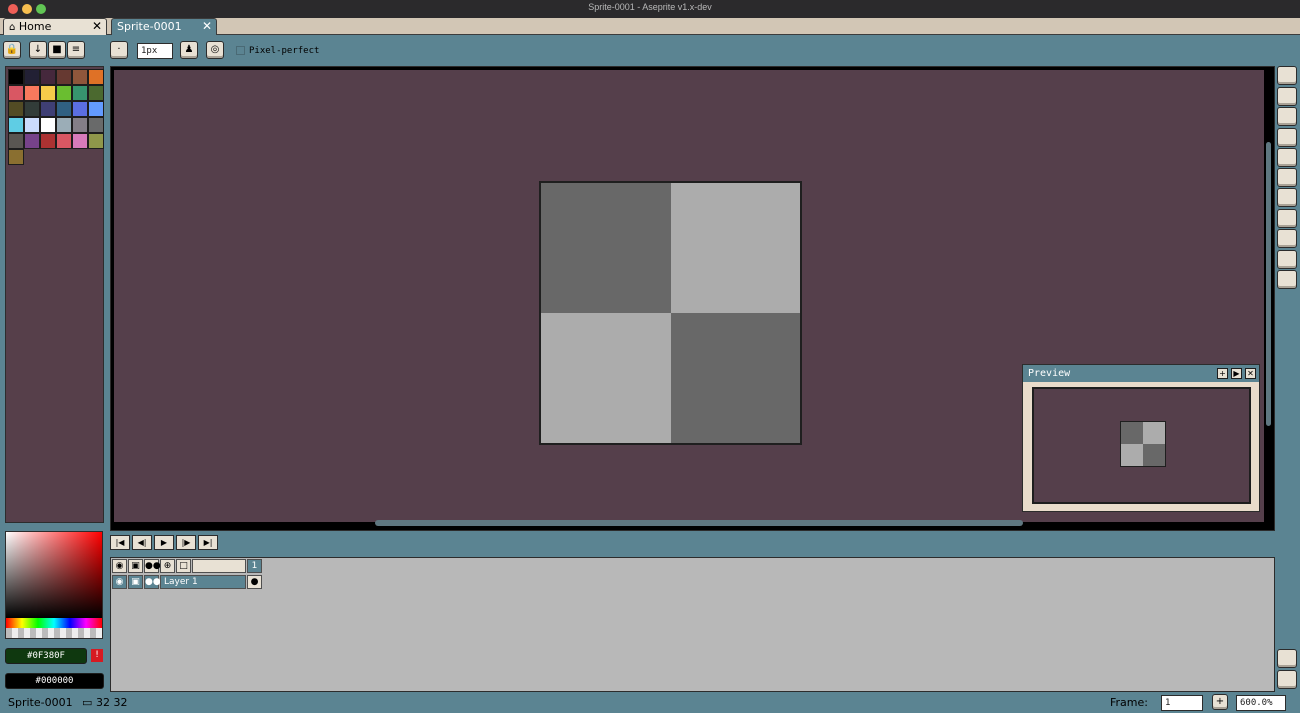  I want to click on window-title-bar: Sprite-0001 - Aseprite v1.x-dev, so click(650, 9).